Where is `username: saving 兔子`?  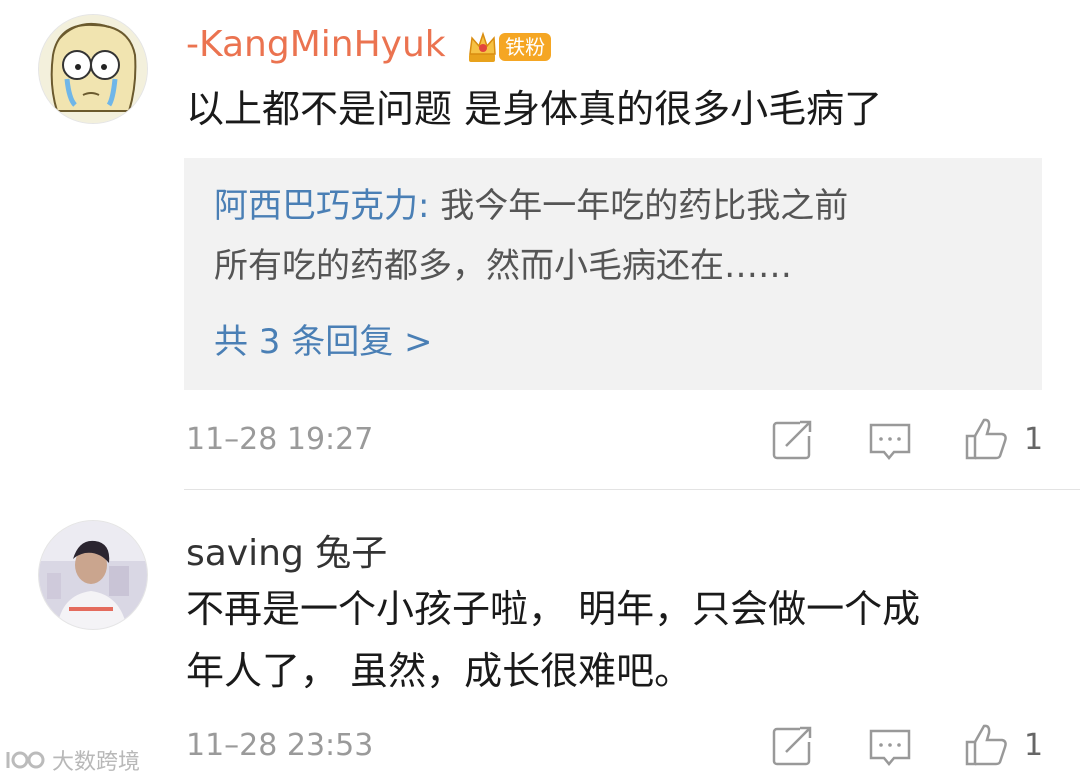
username: saving 兔子 is located at coordinates (286, 550).